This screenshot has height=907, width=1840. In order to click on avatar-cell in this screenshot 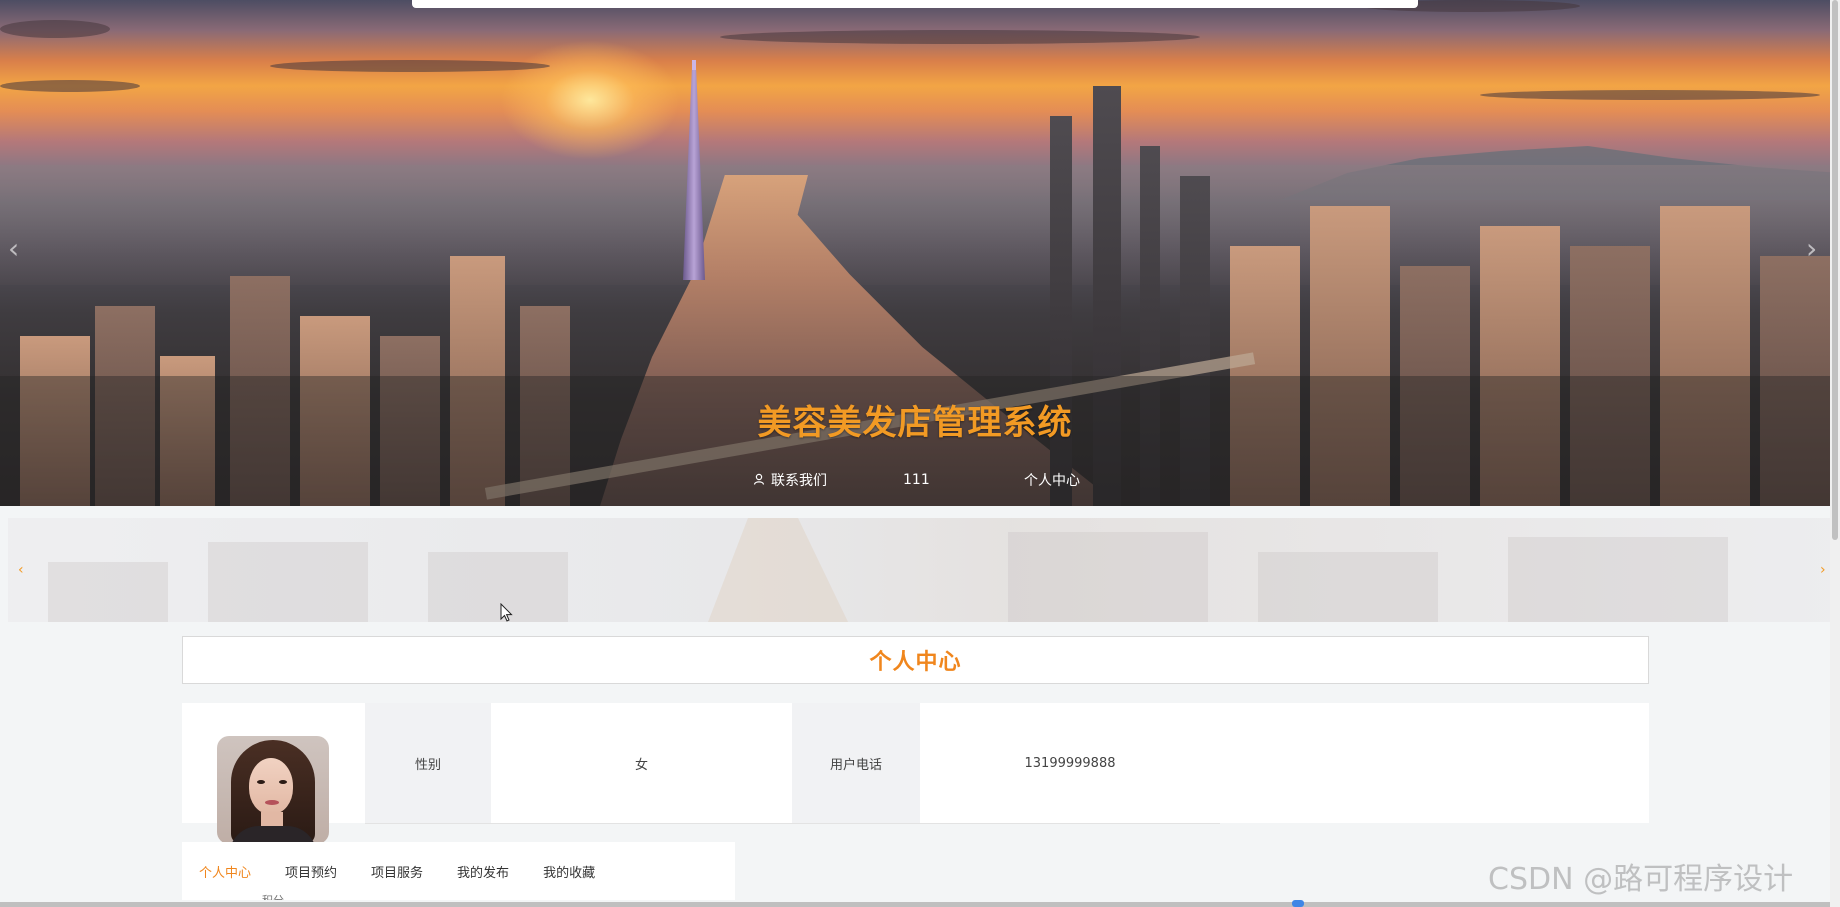, I will do `click(273, 773)`.